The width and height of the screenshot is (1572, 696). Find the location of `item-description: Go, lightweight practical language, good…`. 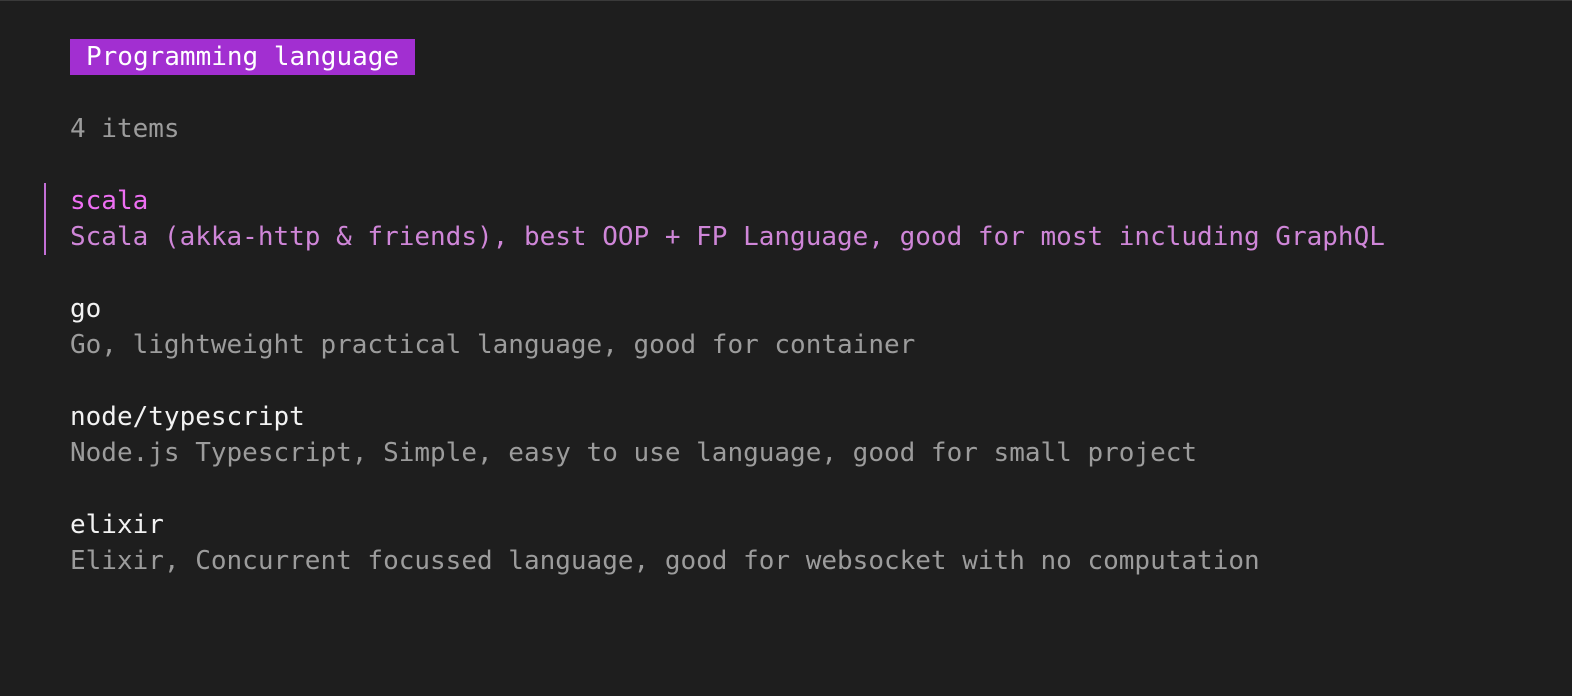

item-description: Go, lightweight practical language, good… is located at coordinates (493, 345).